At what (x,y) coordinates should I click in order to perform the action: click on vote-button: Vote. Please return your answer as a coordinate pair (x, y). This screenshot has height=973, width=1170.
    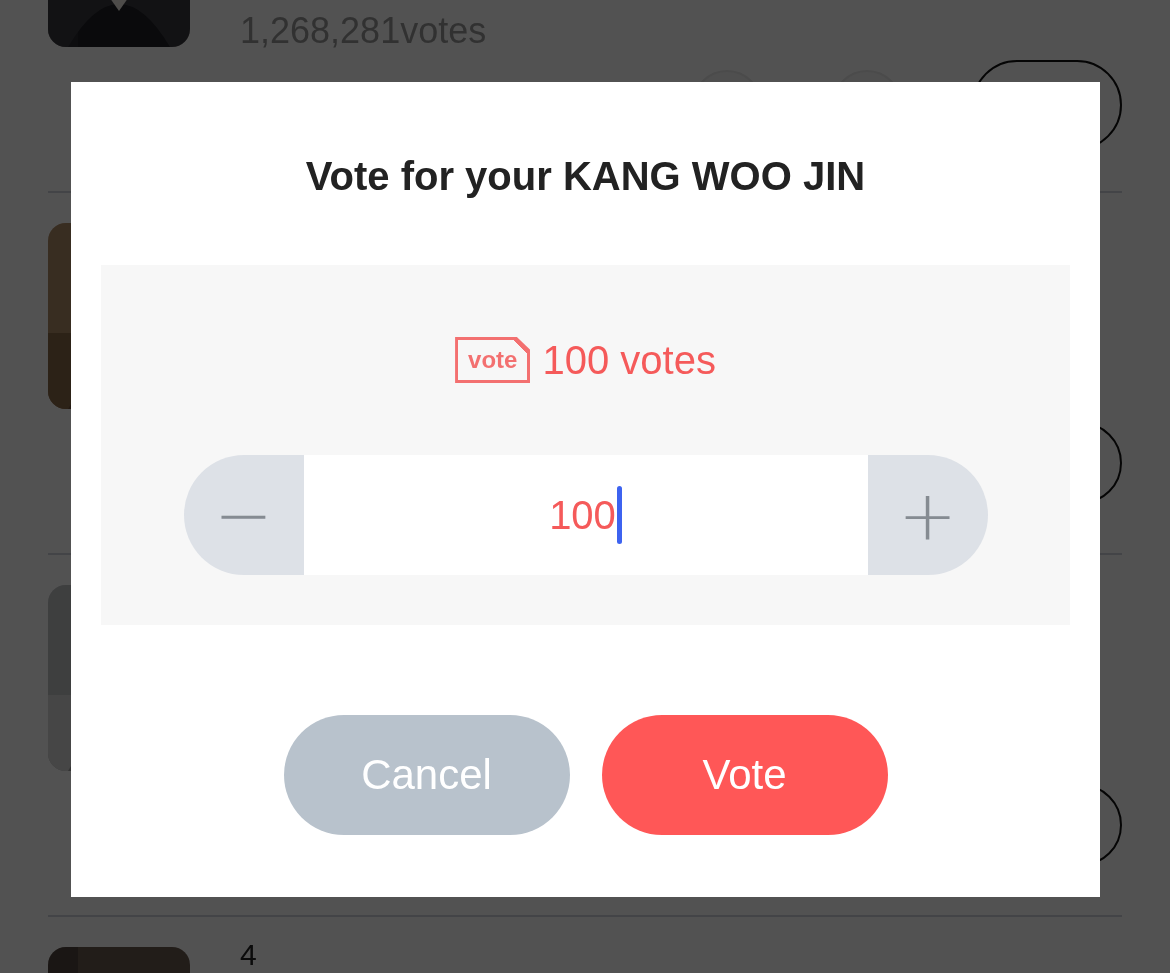
    Looking at the image, I should click on (744, 775).